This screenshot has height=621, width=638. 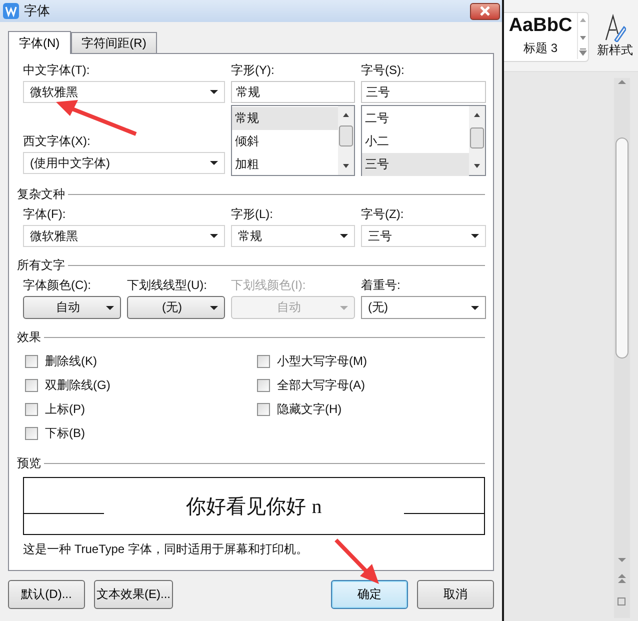 What do you see at coordinates (252, 214) in the screenshot?
I see `field-label: 字形(L):` at bounding box center [252, 214].